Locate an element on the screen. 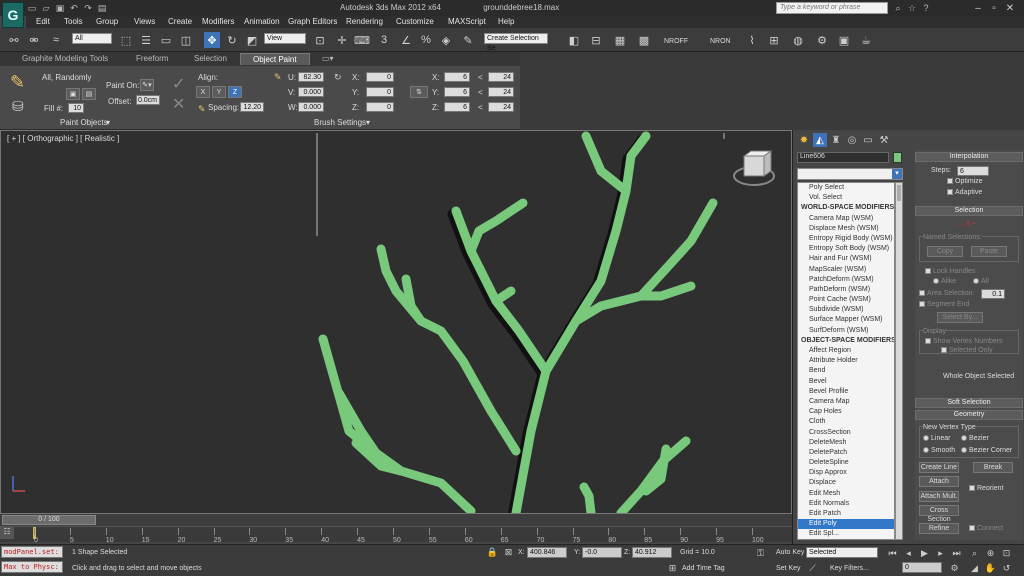 The width and height of the screenshot is (1024, 576). new-file-icon: ▭ is located at coordinates (32, 8).